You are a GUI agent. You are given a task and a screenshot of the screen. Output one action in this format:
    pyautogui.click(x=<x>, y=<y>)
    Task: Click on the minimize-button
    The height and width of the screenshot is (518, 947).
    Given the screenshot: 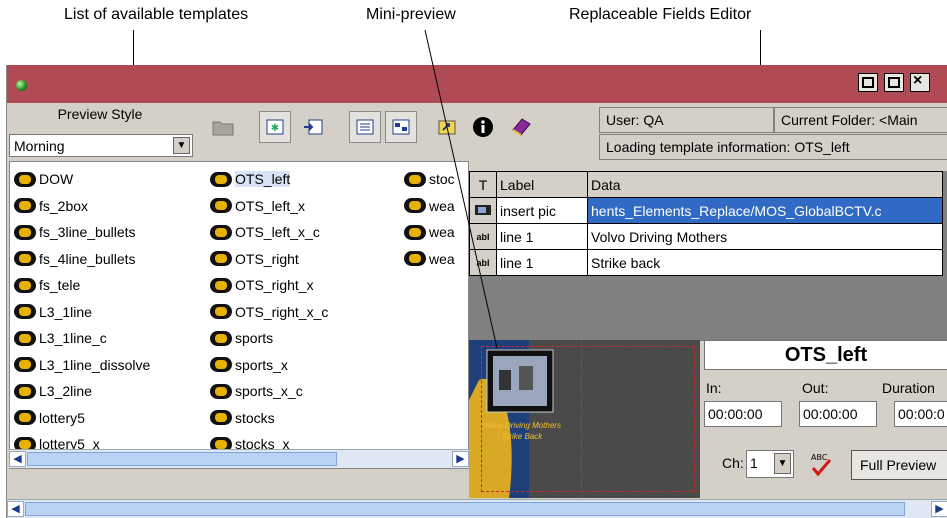 What is the action you would take?
    pyautogui.click(x=868, y=82)
    